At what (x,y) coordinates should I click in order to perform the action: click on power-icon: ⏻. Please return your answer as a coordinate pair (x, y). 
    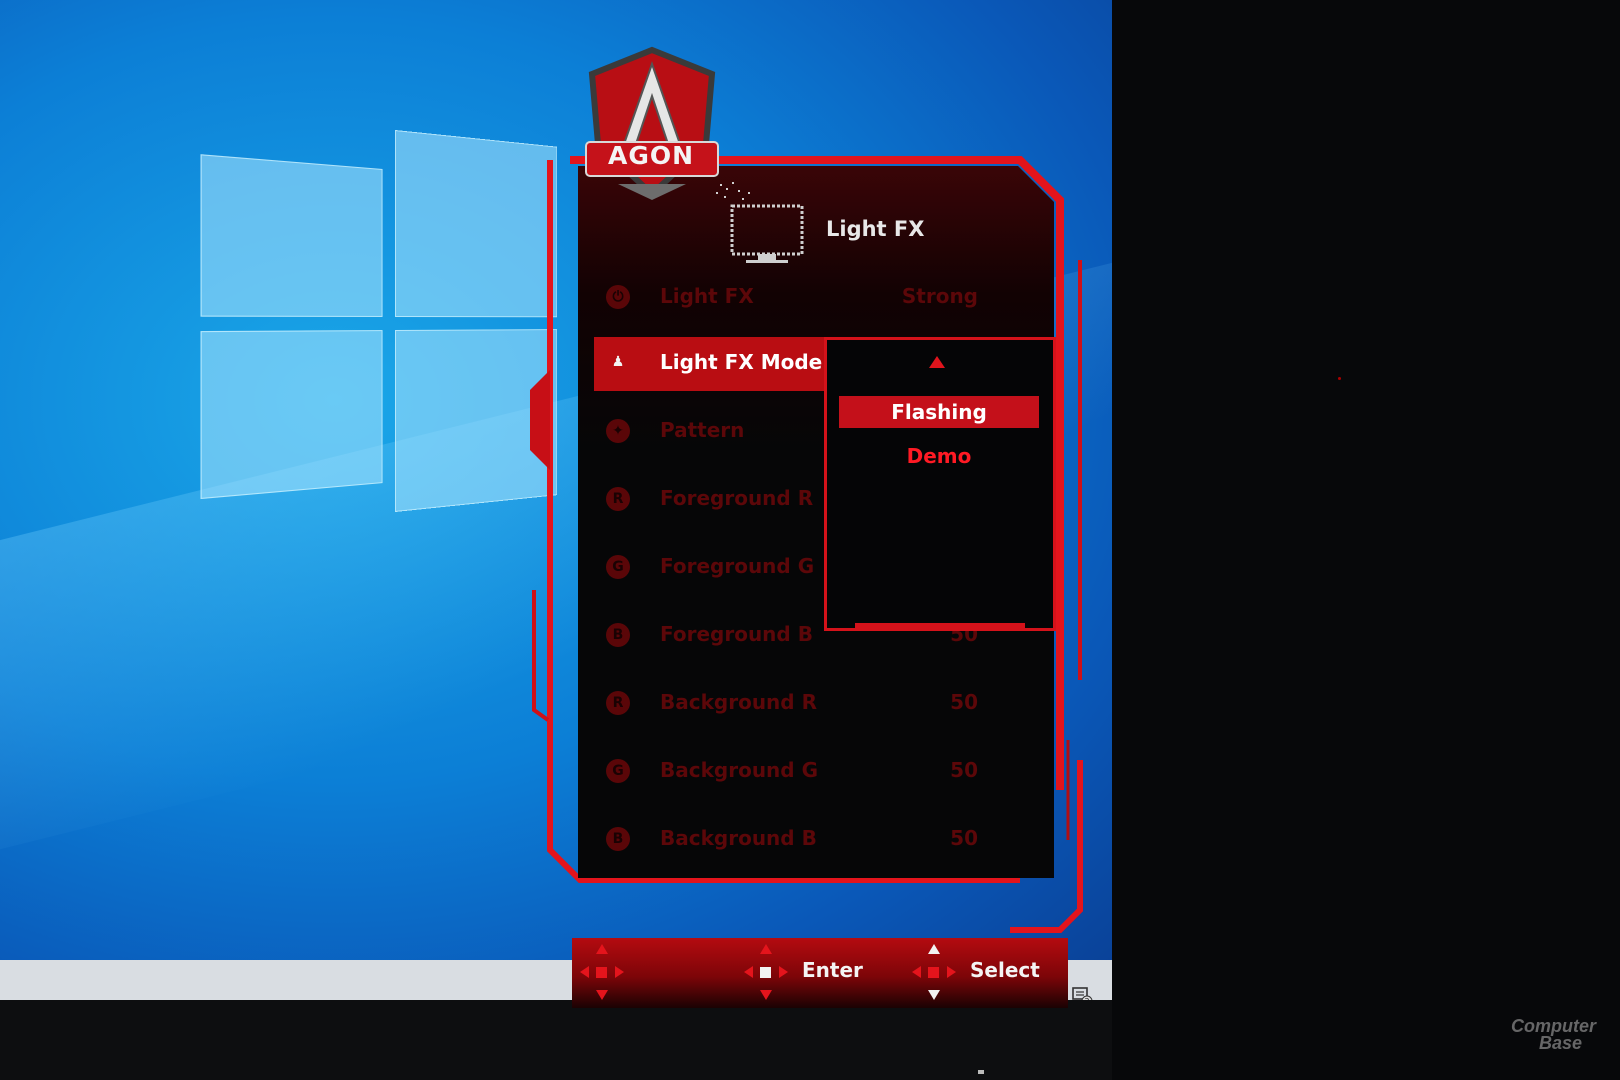
    Looking at the image, I should click on (618, 297).